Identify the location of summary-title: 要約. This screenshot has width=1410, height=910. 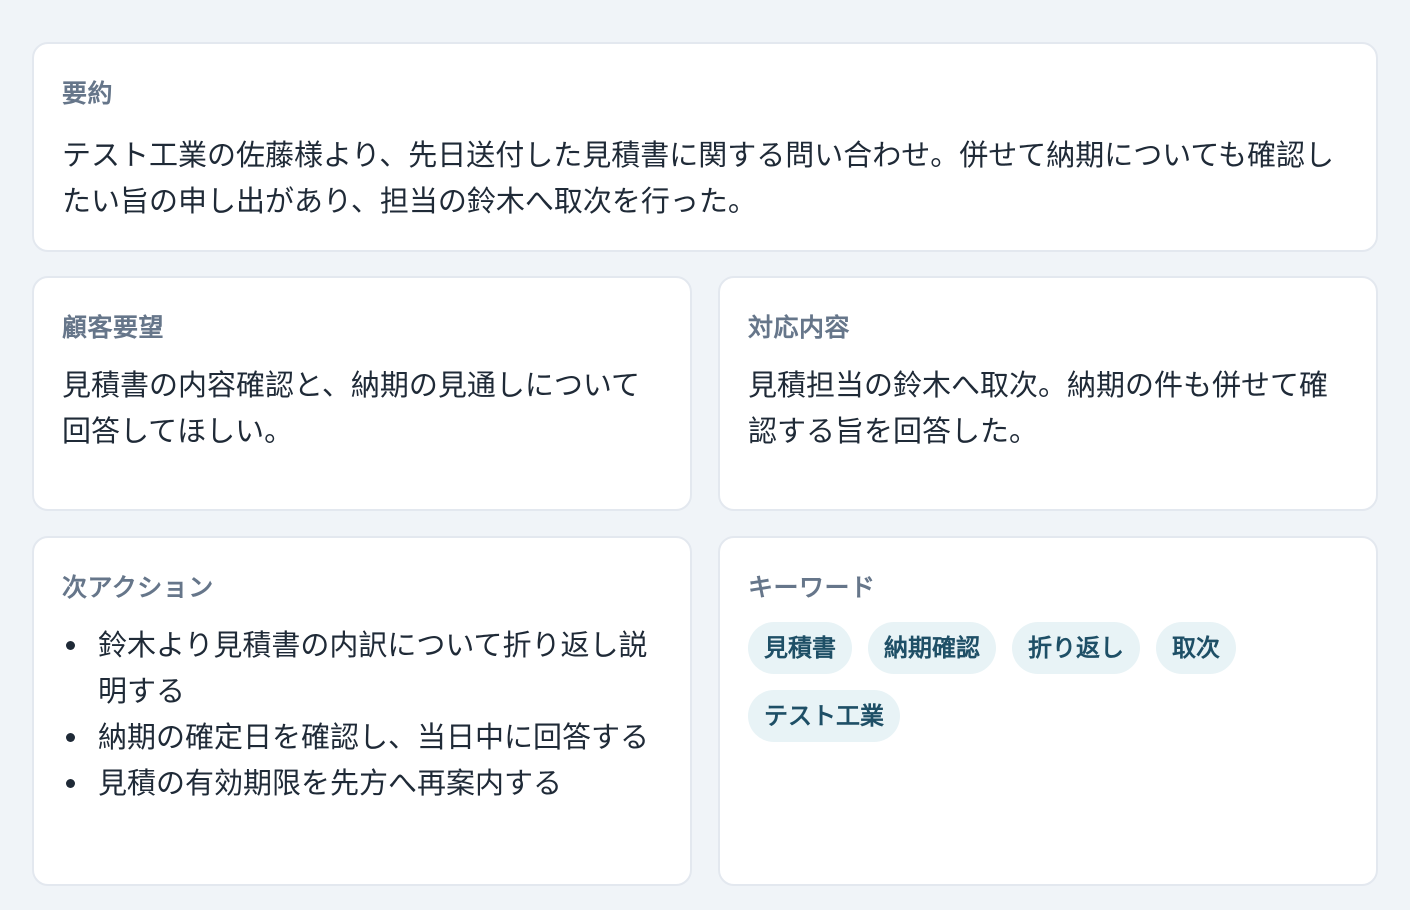
(88, 93).